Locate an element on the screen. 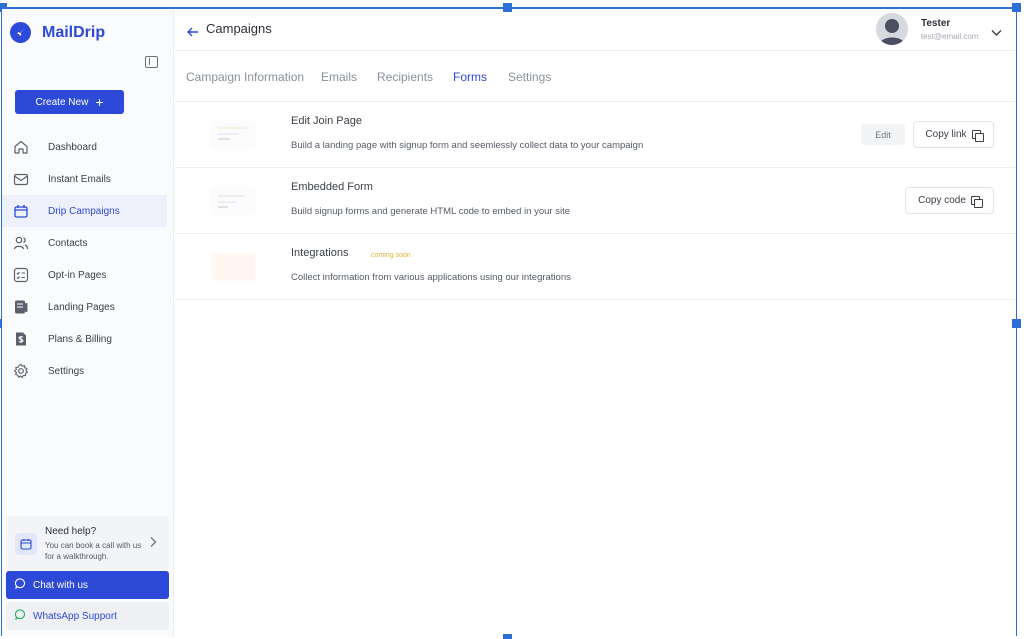  rocket-logo-icon is located at coordinates (20, 32).